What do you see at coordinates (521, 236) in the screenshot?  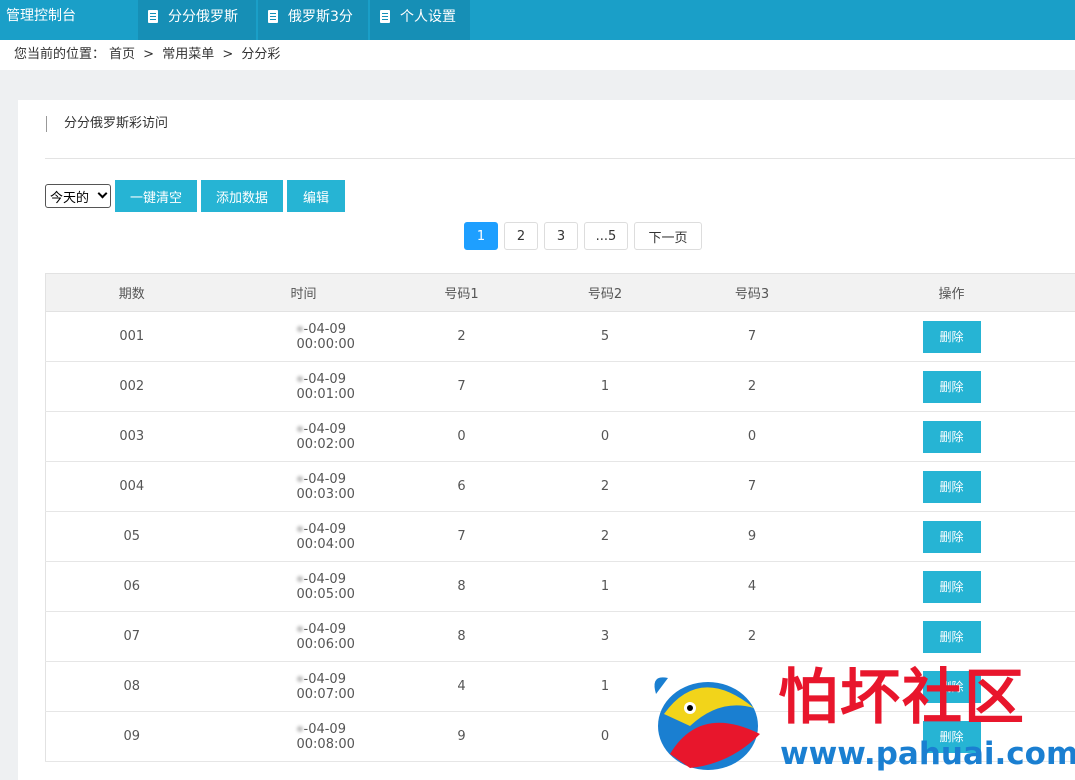 I see `page-2: 2` at bounding box center [521, 236].